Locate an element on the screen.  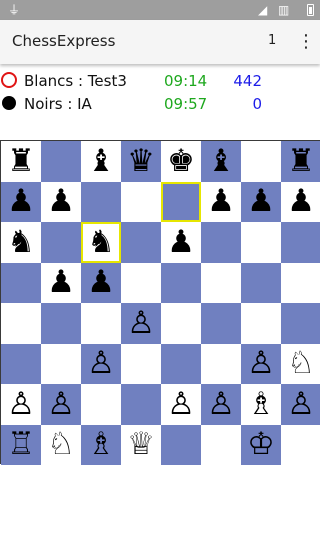
square-h5 is located at coordinates (300, 282).